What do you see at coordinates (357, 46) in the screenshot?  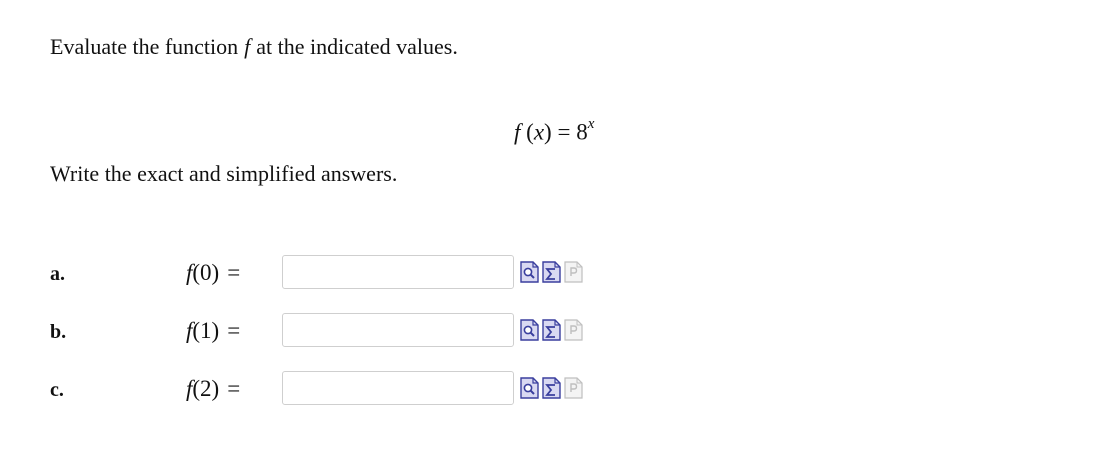 I see `instruction-suffix: at the indicated values.` at bounding box center [357, 46].